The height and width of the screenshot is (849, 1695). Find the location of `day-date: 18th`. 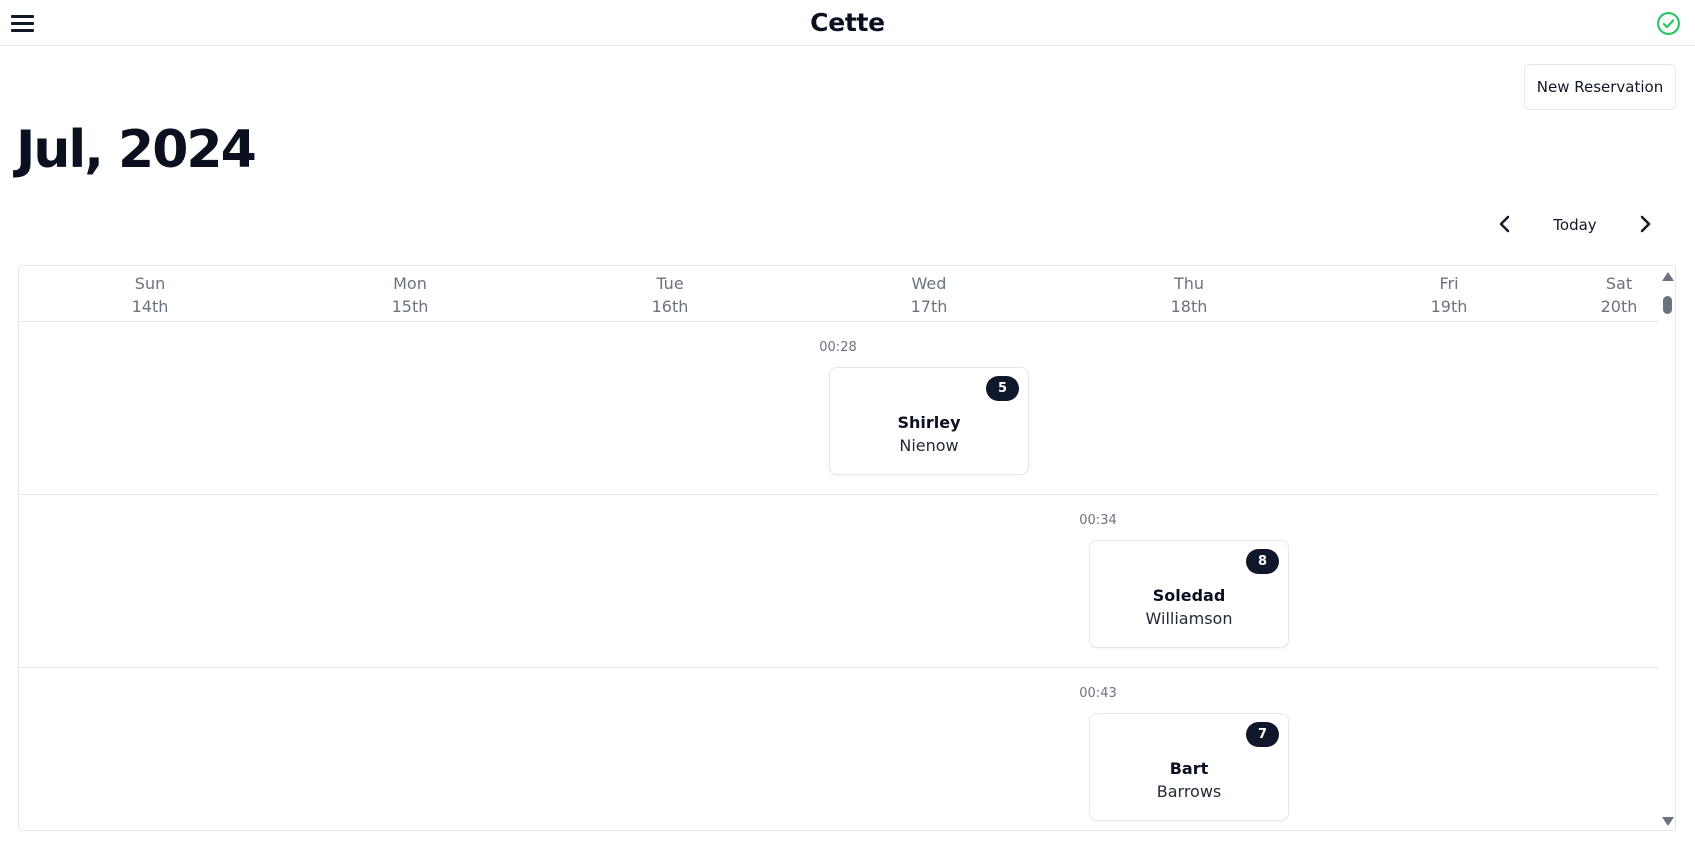

day-date: 18th is located at coordinates (1189, 306).